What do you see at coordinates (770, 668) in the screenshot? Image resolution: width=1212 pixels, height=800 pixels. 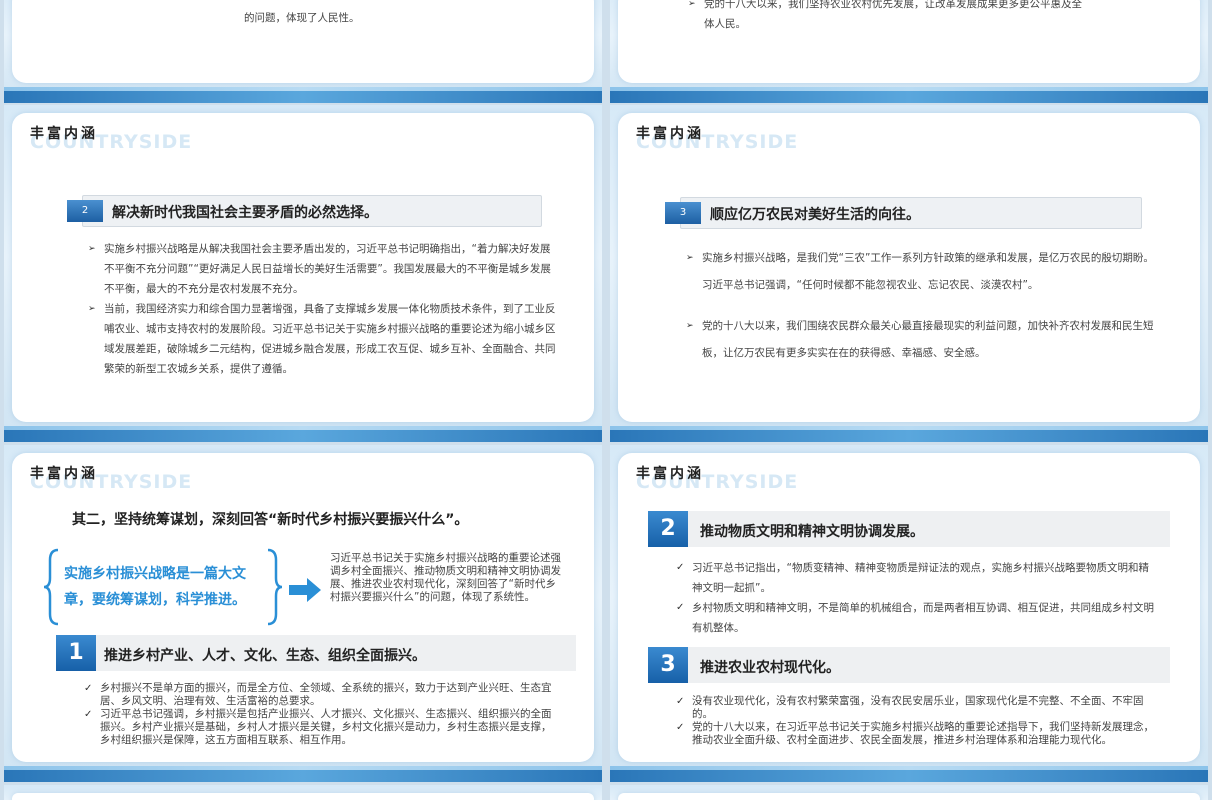 I see `item-heading-text: 推进农业农村现代化。` at bounding box center [770, 668].